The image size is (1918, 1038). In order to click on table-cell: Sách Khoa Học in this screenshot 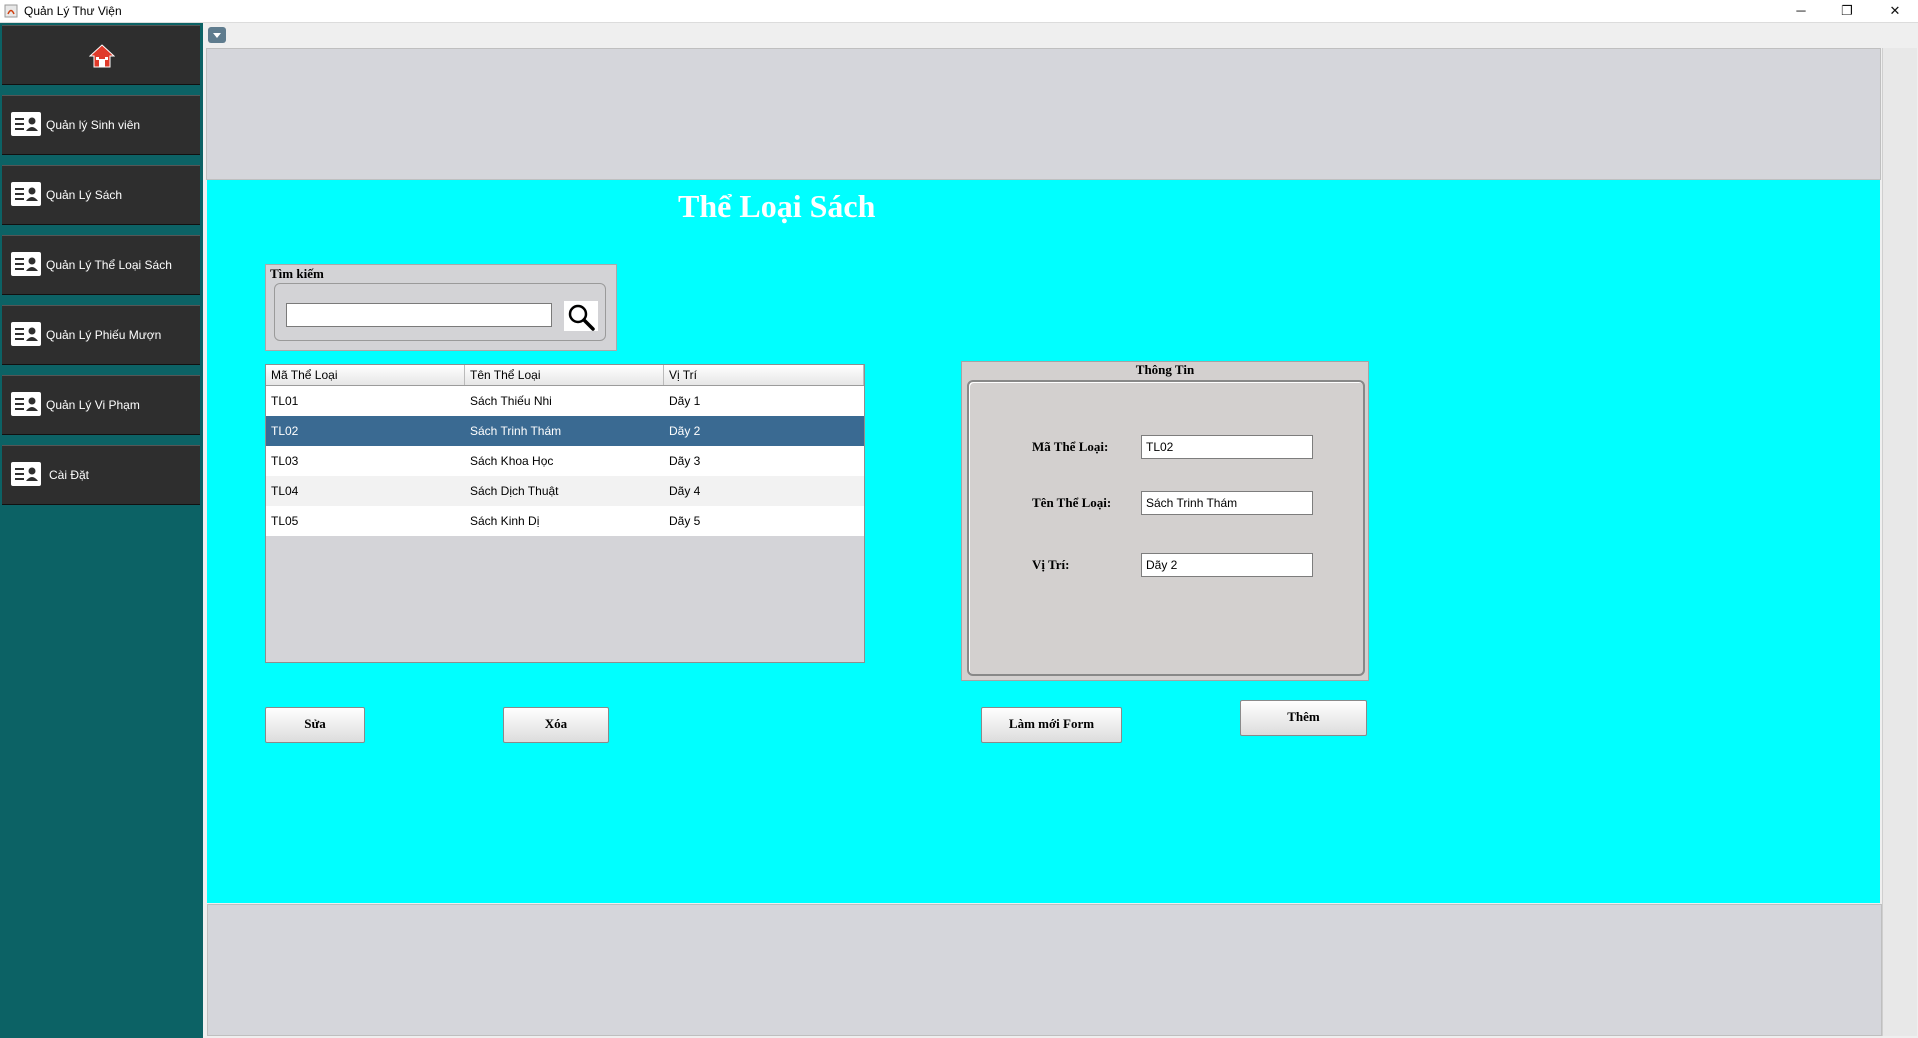, I will do `click(512, 461)`.